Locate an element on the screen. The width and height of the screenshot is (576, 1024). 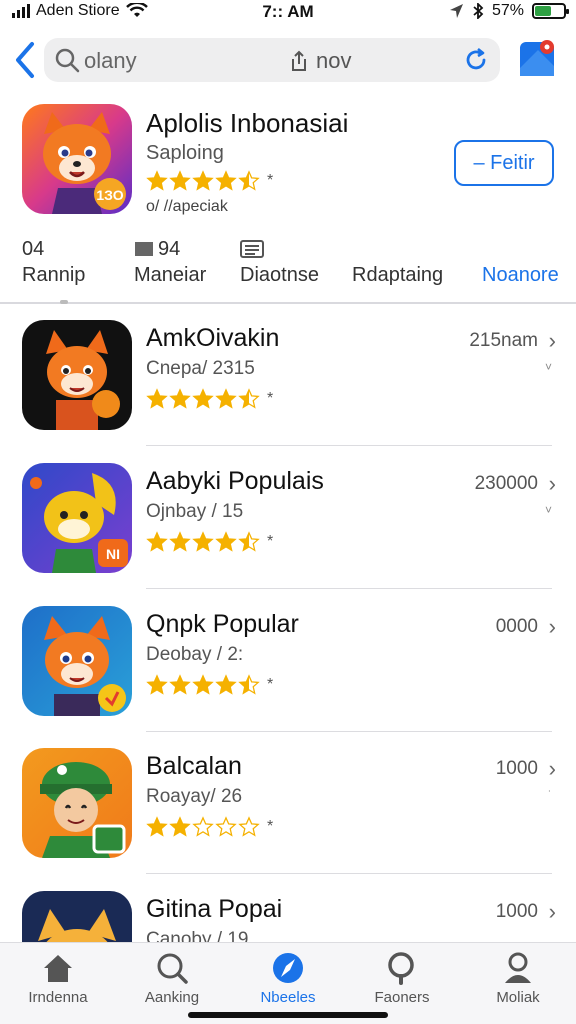
featured-rating: * is located at coordinates (209, 181).